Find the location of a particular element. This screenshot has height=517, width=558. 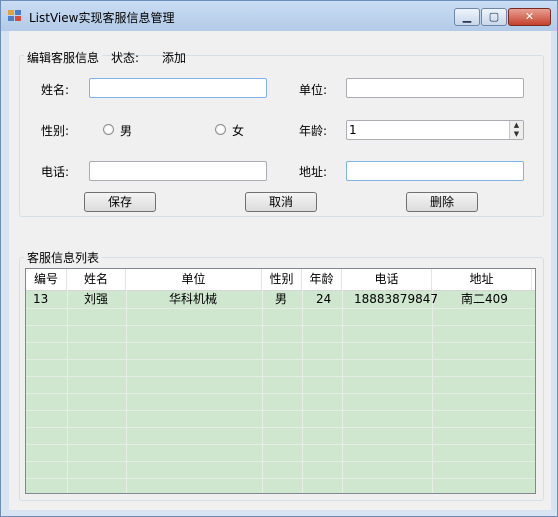

delete-button: 删除 is located at coordinates (442, 202).